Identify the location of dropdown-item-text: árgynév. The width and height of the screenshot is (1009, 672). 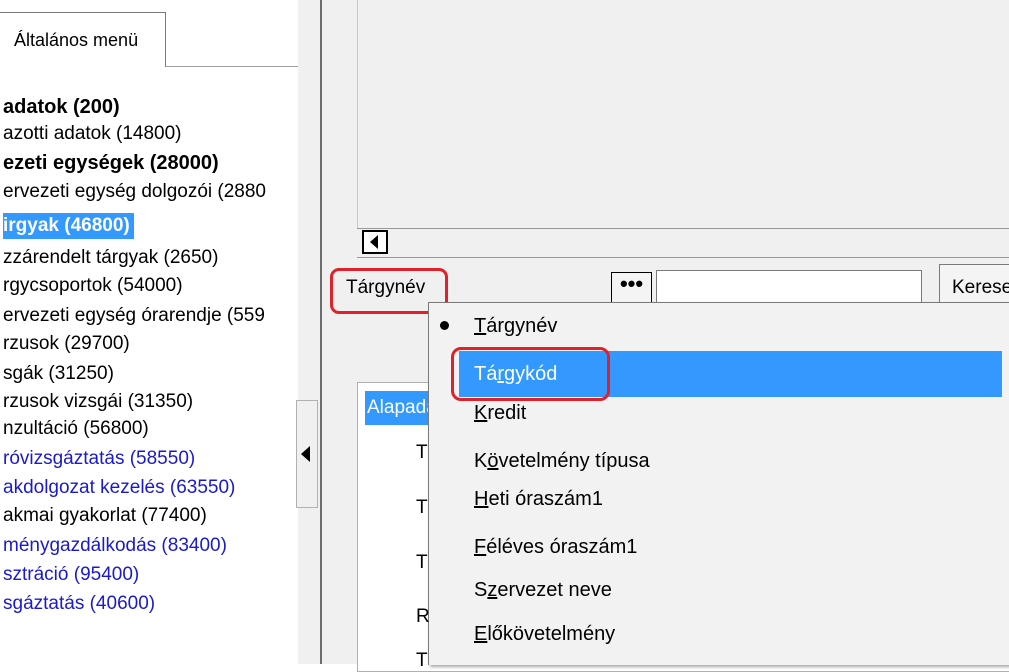
(522, 326).